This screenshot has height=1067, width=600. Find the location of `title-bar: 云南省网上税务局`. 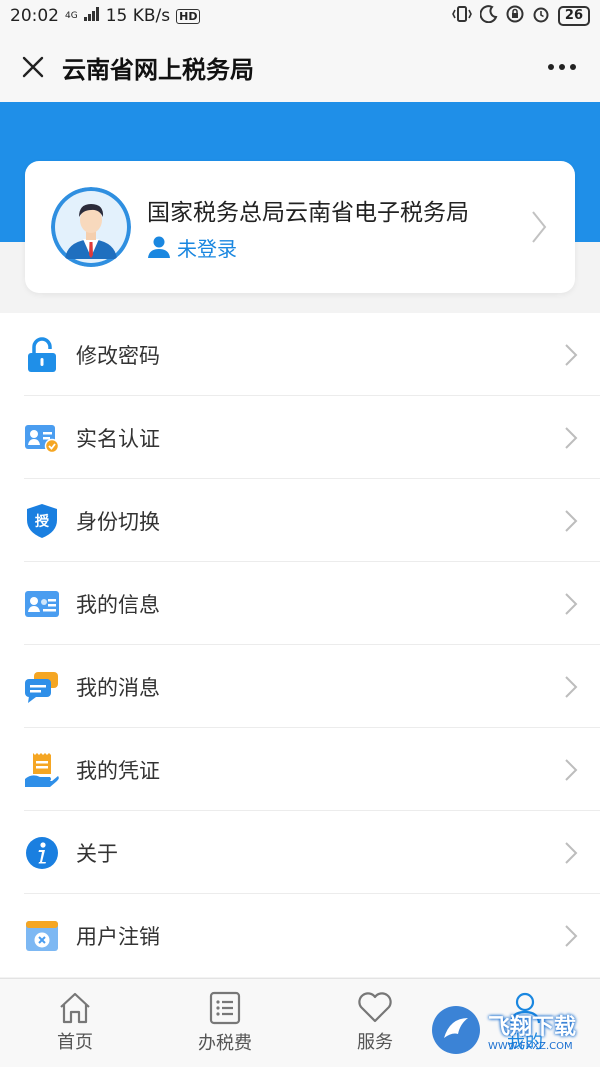

title-bar: 云南省网上税务局 is located at coordinates (300, 67).